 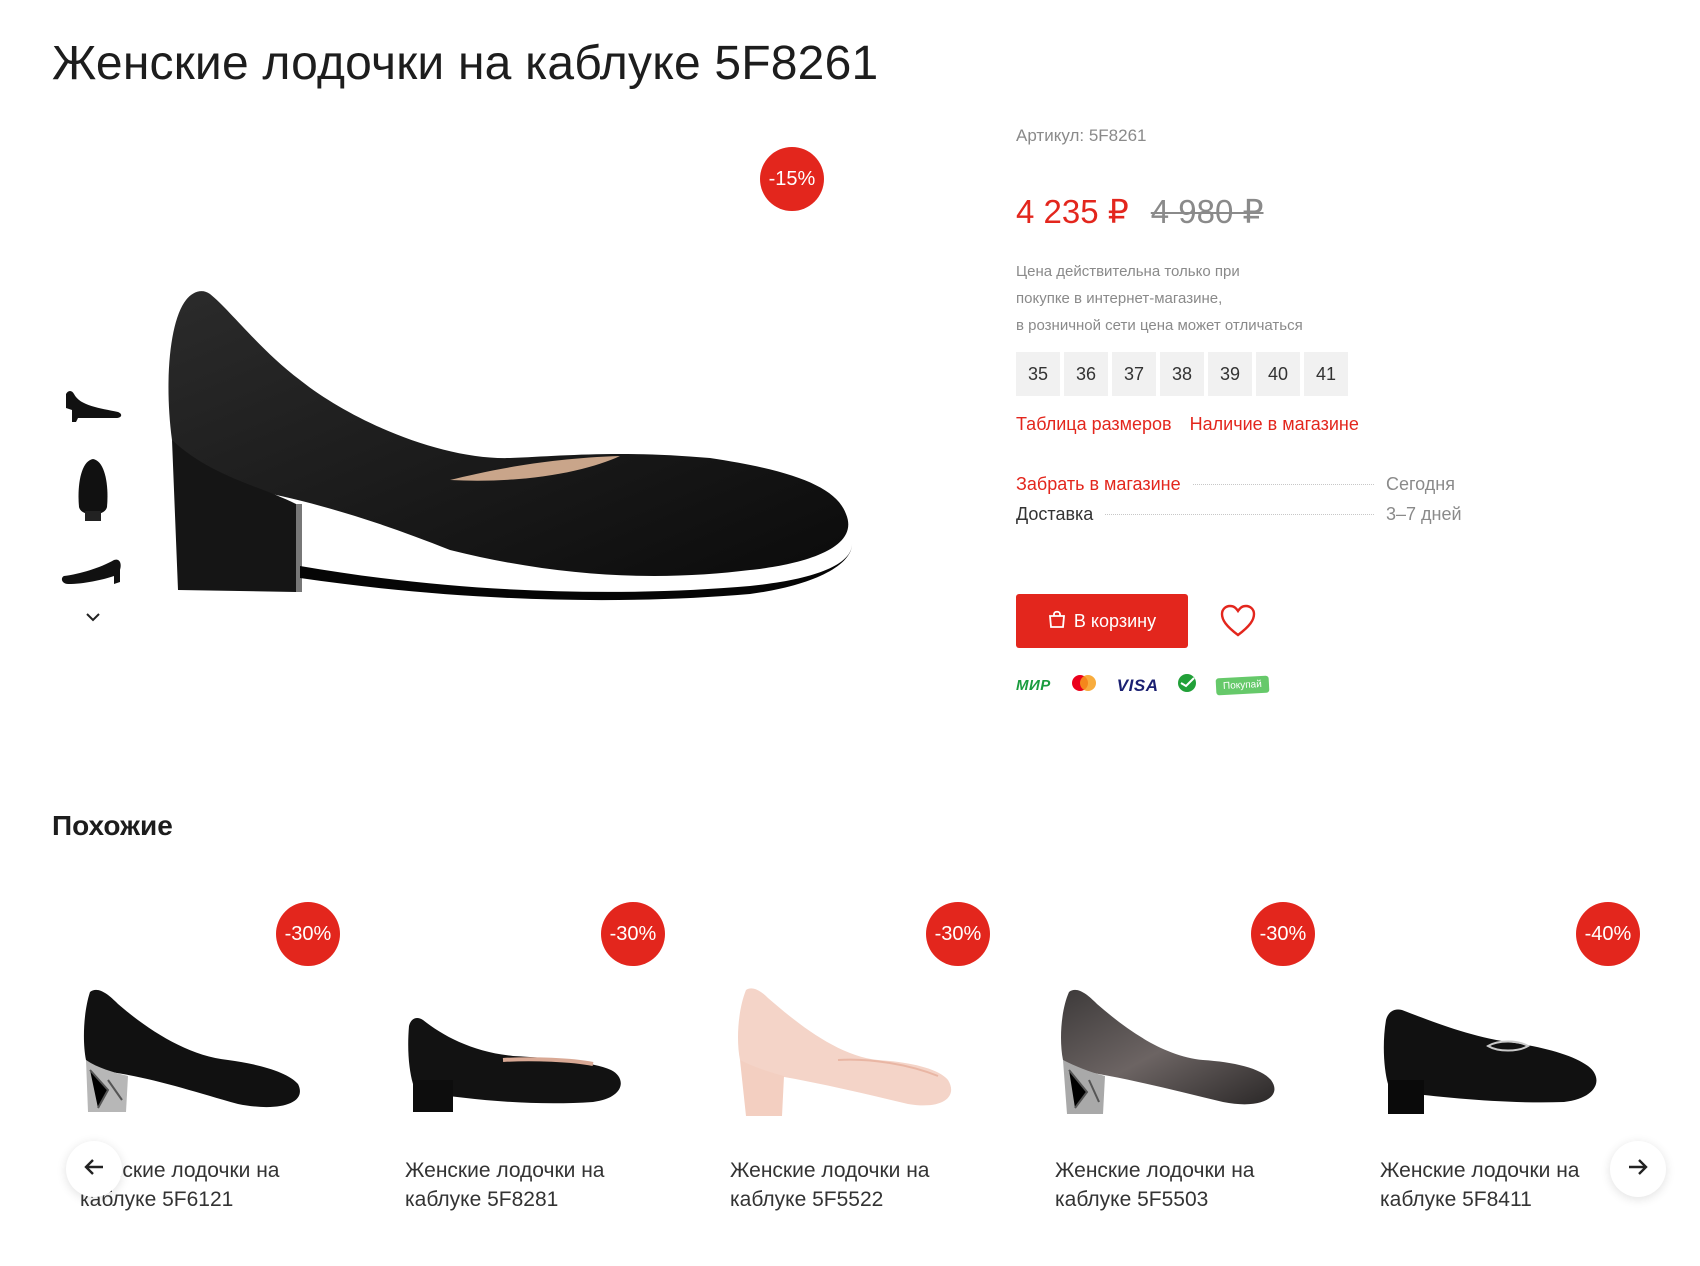 What do you see at coordinates (1057, 621) in the screenshot?
I see `shopping-bag-icon` at bounding box center [1057, 621].